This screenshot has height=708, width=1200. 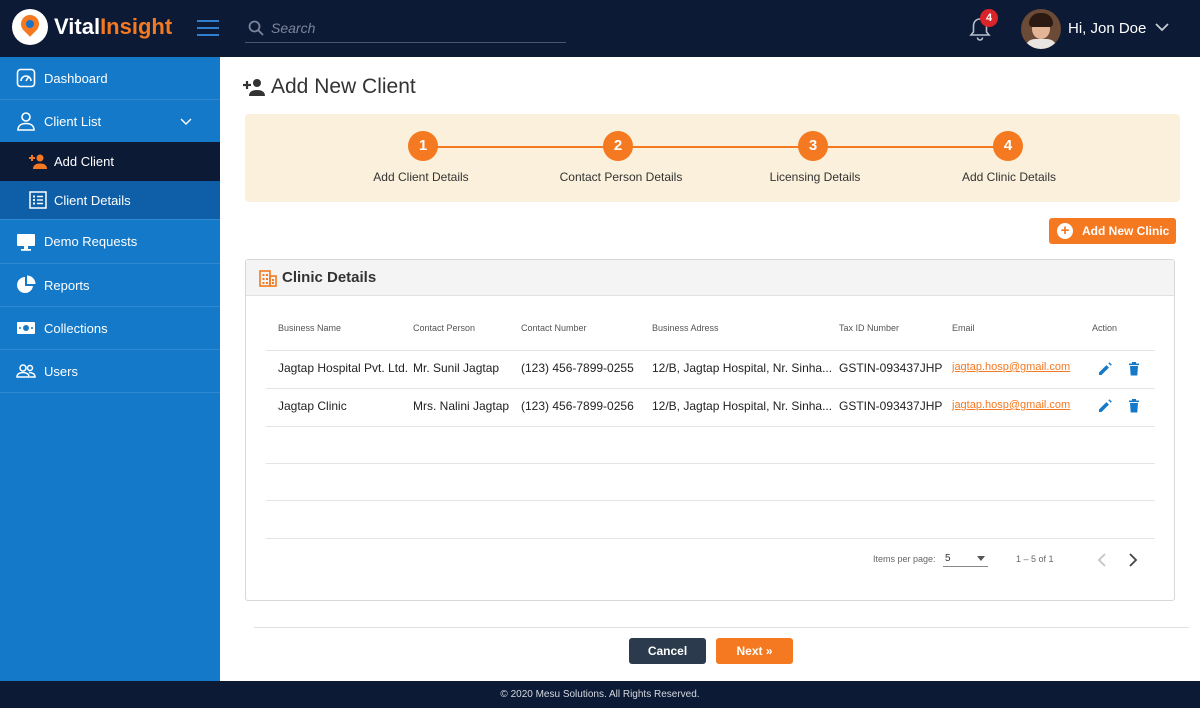 I want to click on page-header: Add New Client, so click(x=329, y=87).